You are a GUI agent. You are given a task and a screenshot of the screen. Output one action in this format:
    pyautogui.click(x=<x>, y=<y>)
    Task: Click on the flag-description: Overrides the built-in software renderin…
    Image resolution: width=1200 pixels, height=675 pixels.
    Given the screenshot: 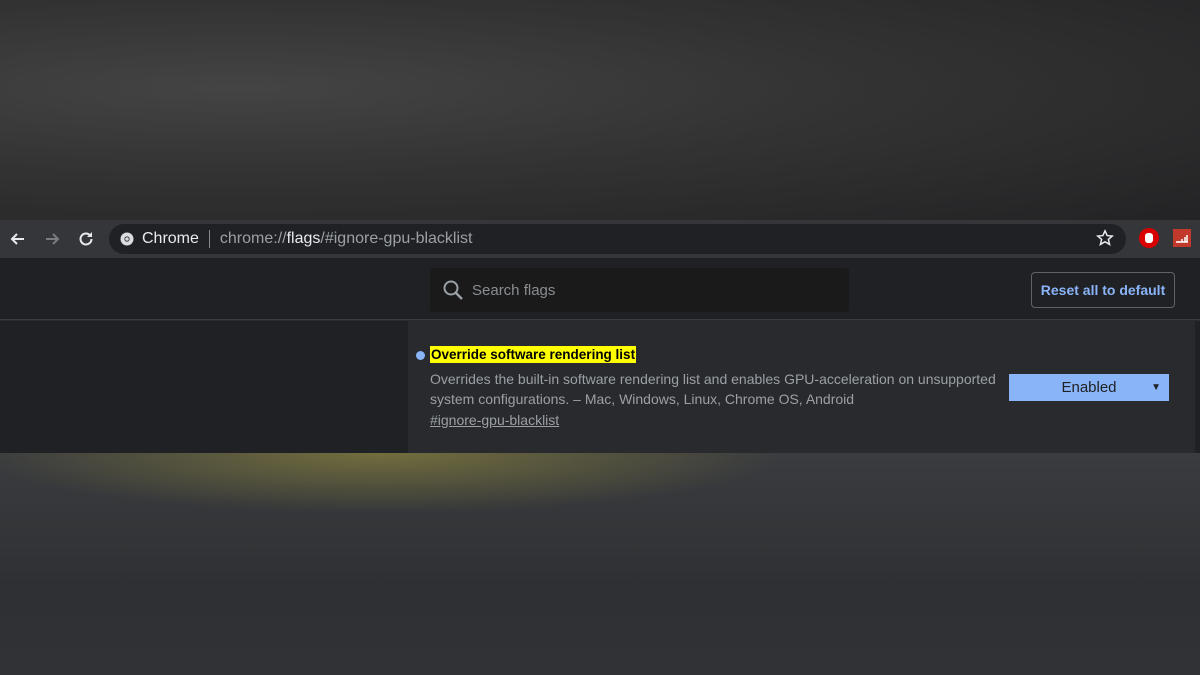 What is the action you would take?
    pyautogui.click(x=713, y=389)
    